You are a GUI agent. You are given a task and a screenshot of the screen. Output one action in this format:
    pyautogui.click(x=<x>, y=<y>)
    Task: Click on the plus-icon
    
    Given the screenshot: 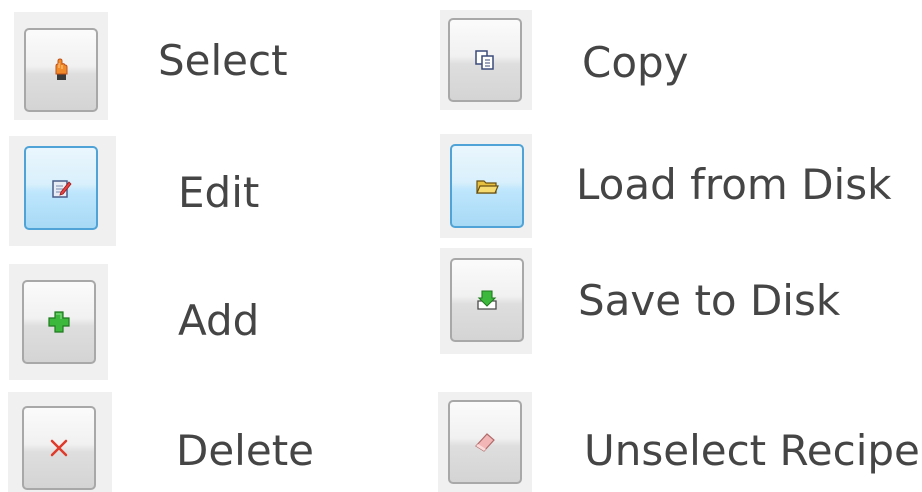 What is the action you would take?
    pyautogui.click(x=59, y=322)
    